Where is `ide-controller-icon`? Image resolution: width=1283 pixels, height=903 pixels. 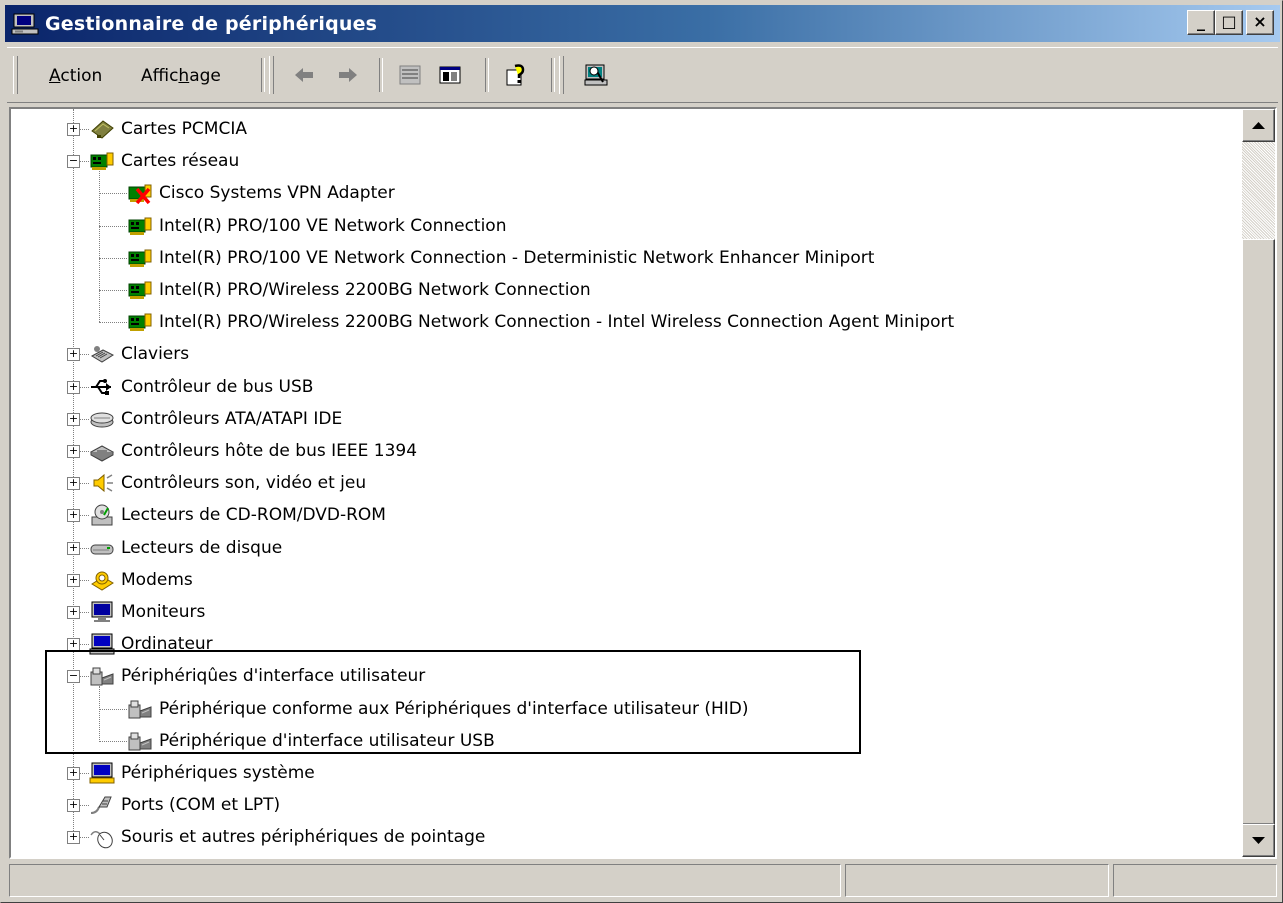
ide-controller-icon is located at coordinates (102, 419).